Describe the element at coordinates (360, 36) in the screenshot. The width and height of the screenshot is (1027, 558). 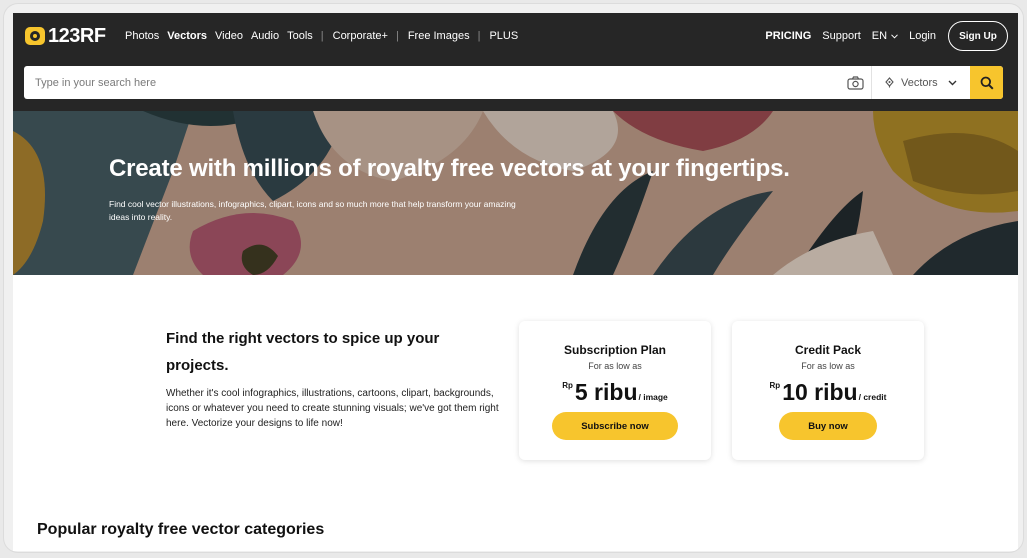
I see `nav-corporate: Corporate+` at that location.